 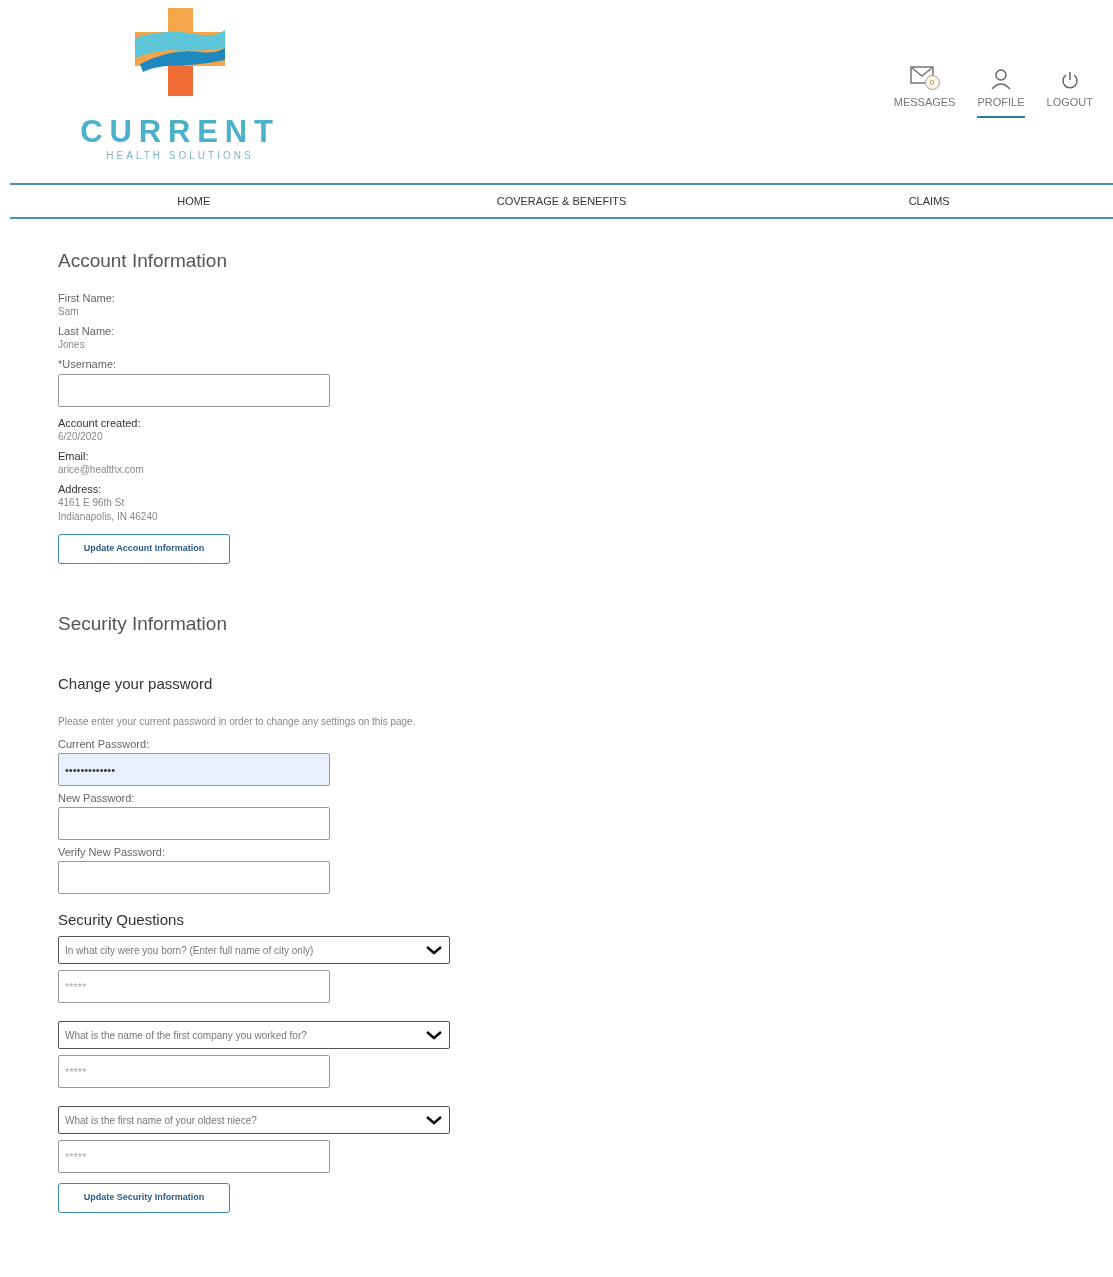 I want to click on field-value: Jones, so click(x=72, y=345).